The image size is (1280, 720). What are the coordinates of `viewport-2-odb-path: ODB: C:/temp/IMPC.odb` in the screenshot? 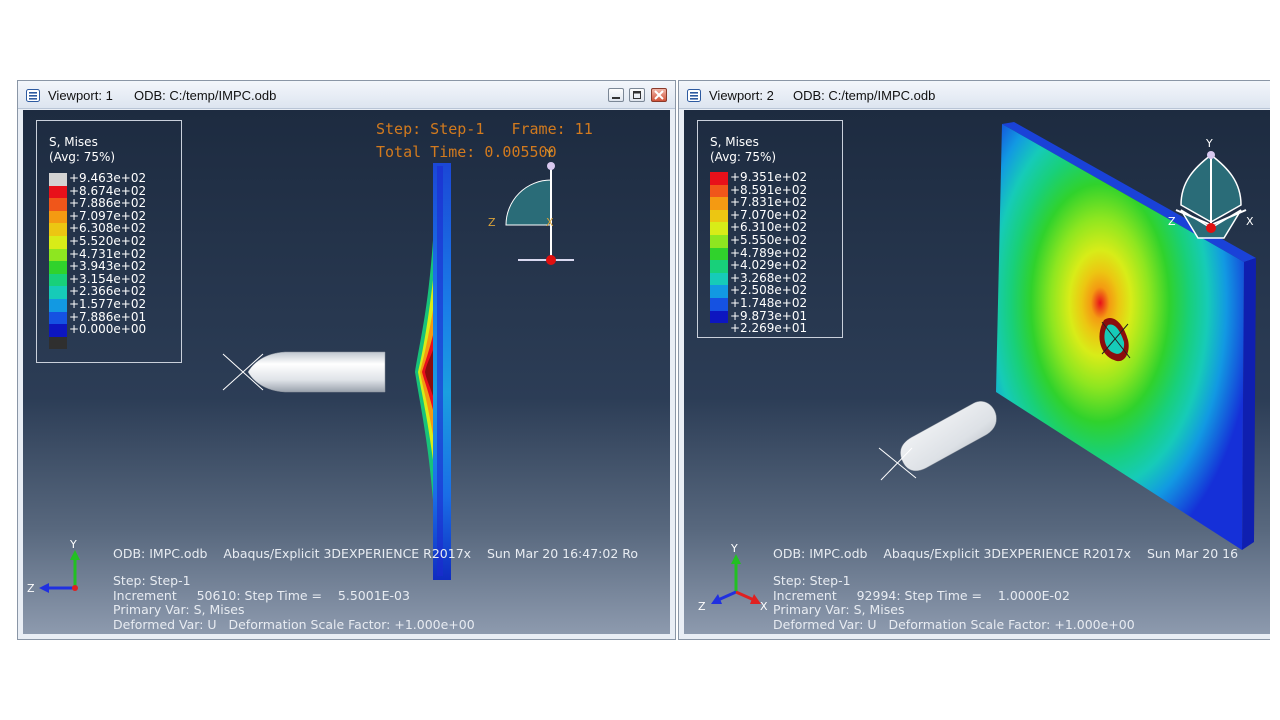 It's located at (864, 95).